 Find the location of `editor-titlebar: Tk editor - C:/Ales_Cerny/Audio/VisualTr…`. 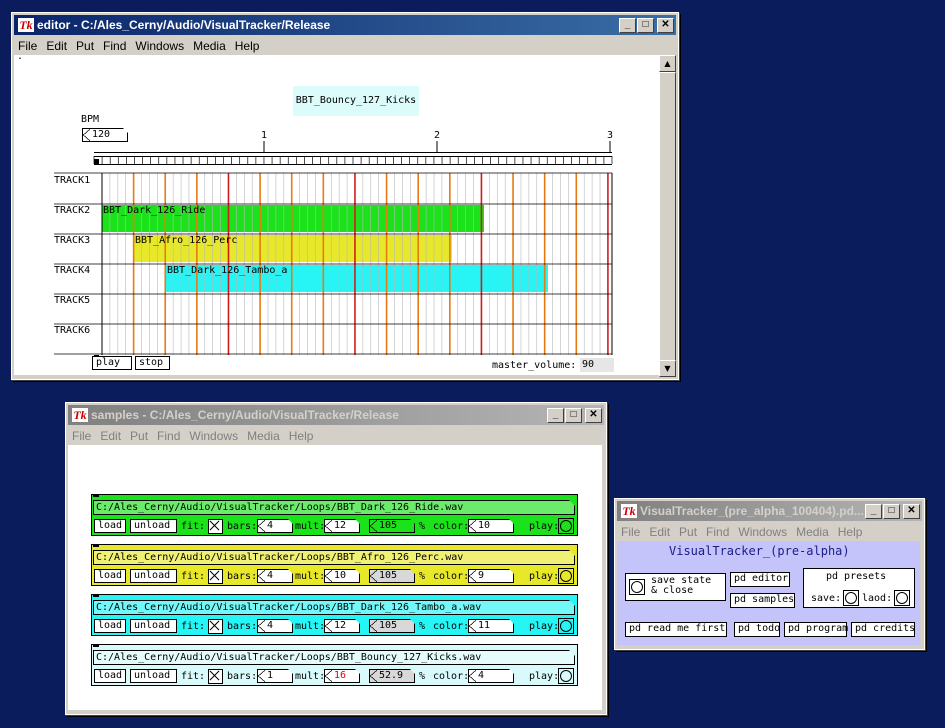

editor-titlebar: Tk editor - C:/Ales_Cerny/Audio/VisualTr… is located at coordinates (345, 25).